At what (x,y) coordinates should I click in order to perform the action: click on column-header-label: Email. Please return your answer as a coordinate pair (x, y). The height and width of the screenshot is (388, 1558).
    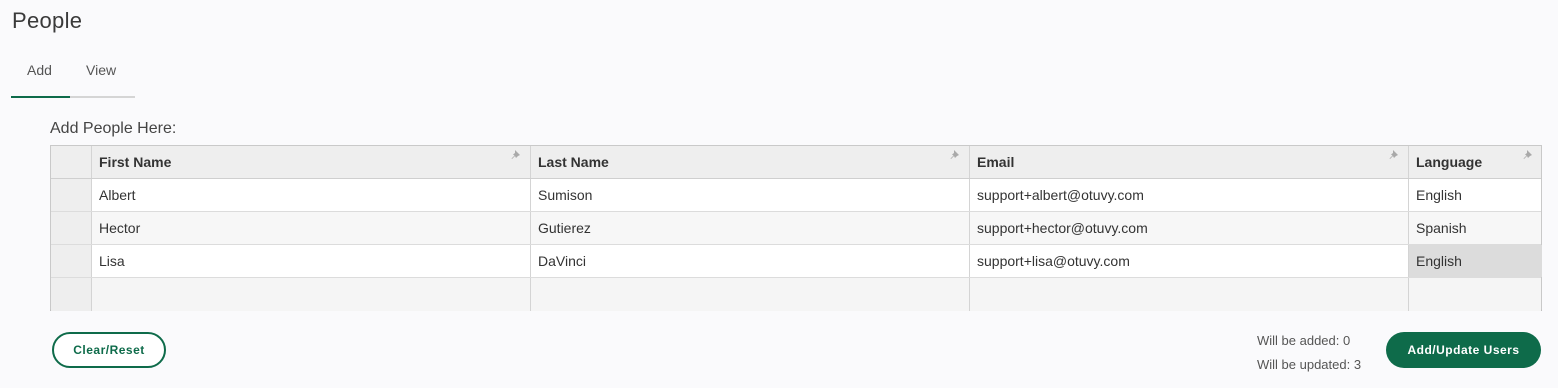
    Looking at the image, I should click on (996, 162).